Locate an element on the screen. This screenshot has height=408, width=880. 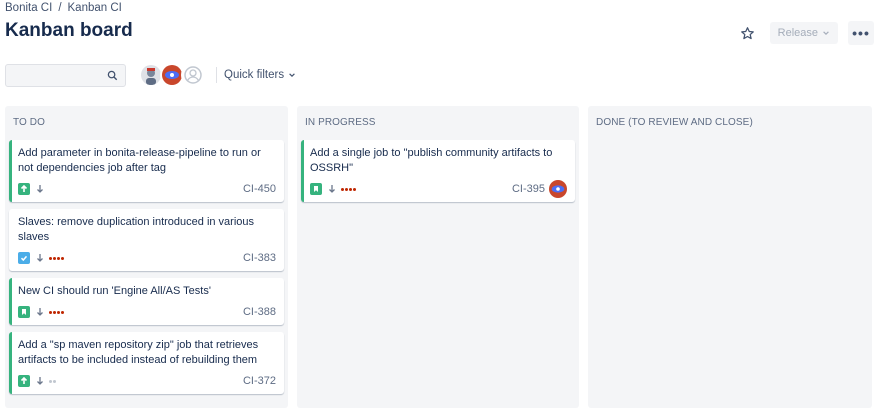
toolbar: Quick filters is located at coordinates (150, 75).